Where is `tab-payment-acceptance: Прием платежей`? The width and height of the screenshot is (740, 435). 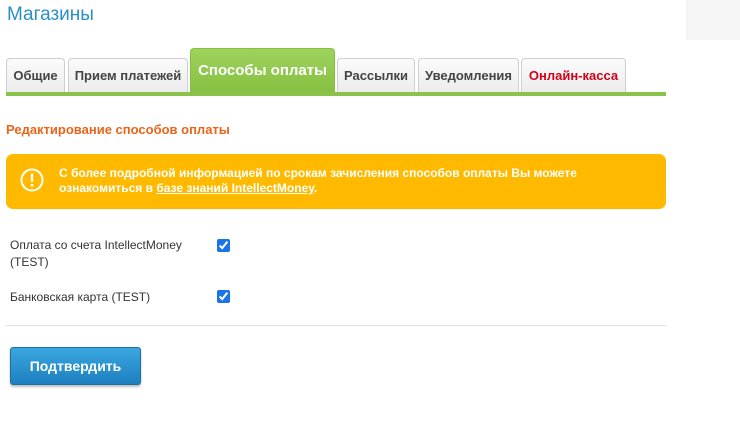 tab-payment-acceptance: Прием платежей is located at coordinates (128, 75).